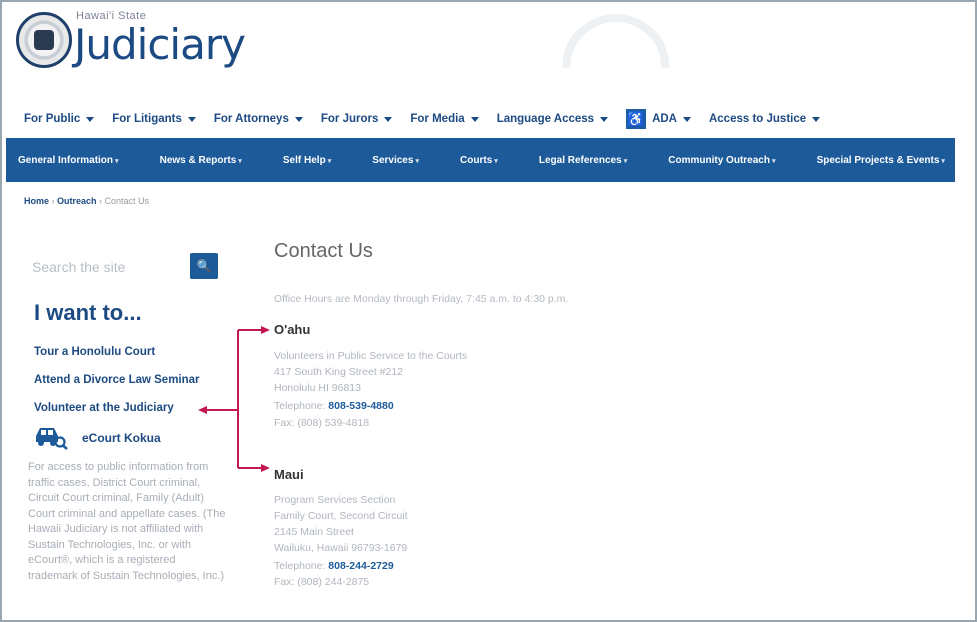 The image size is (977, 622). I want to click on office-heading-maui: Maui, so click(289, 474).